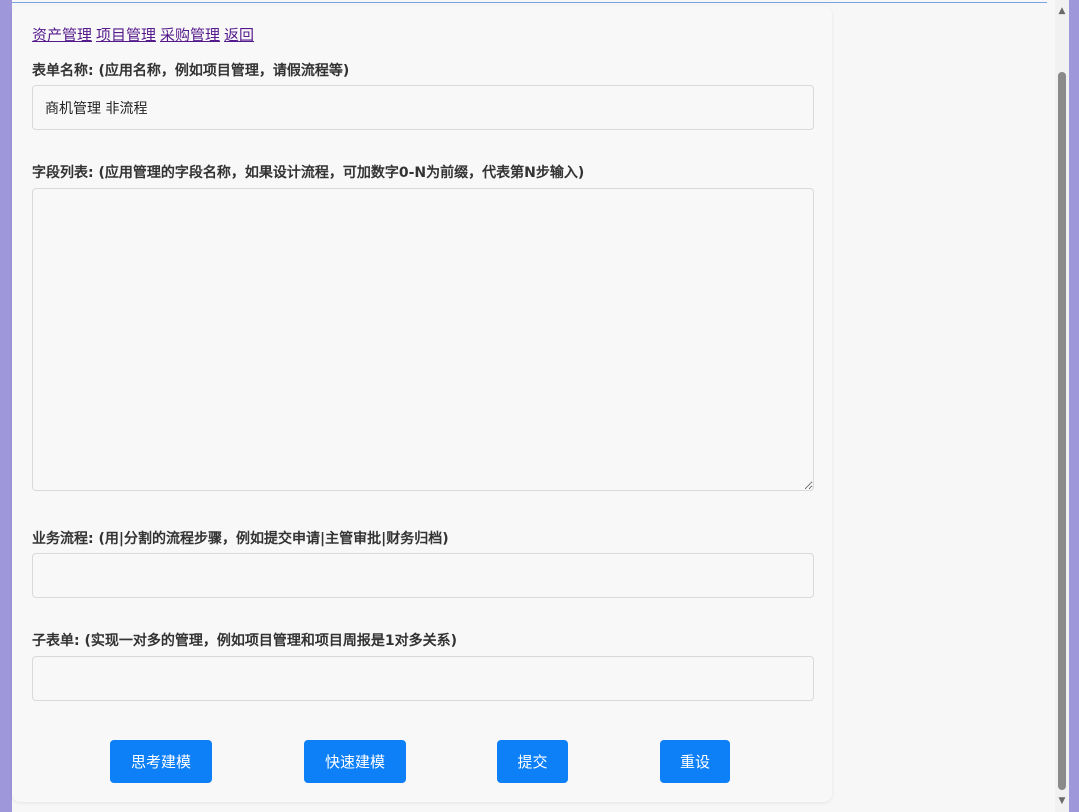 Image resolution: width=1079 pixels, height=812 pixels. What do you see at coordinates (423, 107) in the screenshot?
I see `form-name-input` at bounding box center [423, 107].